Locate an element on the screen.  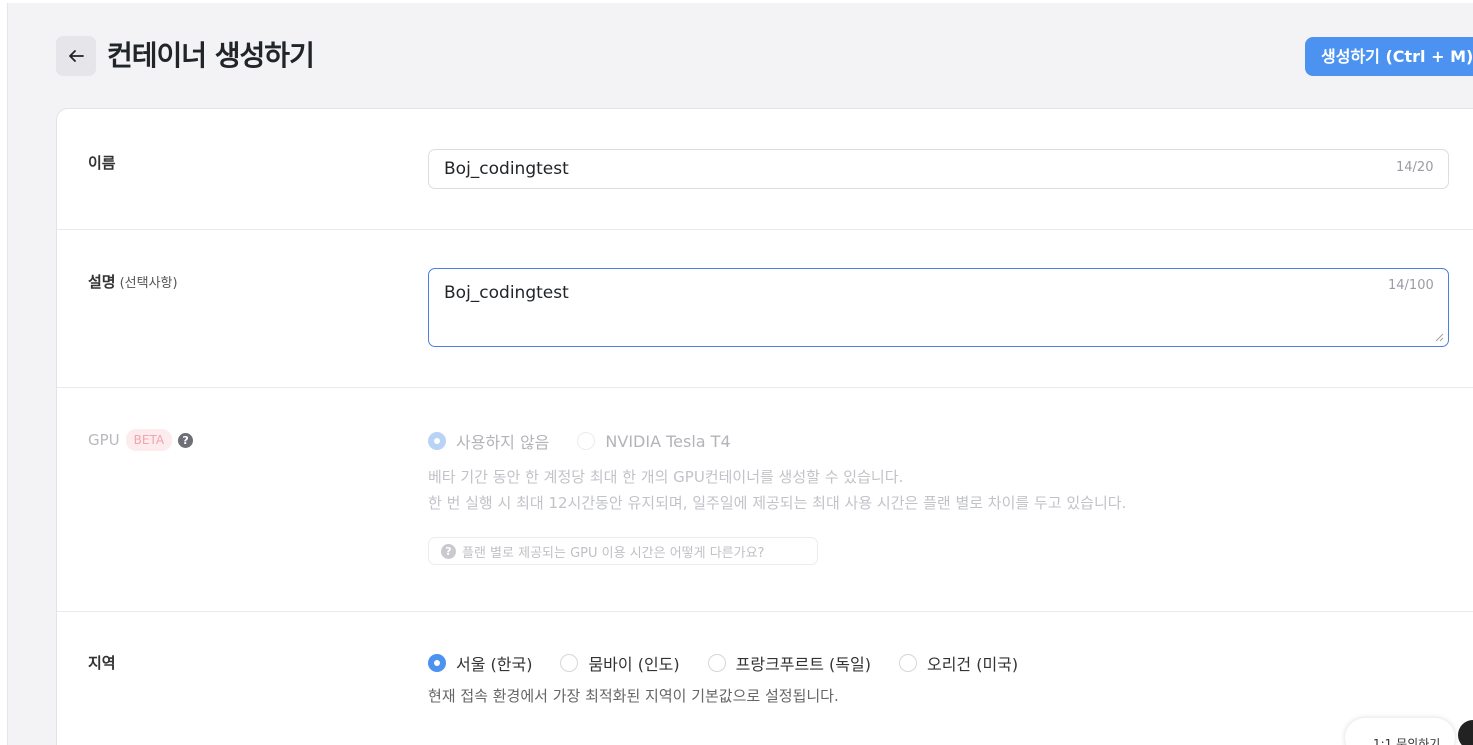
name-label: 이름 is located at coordinates (102, 163).